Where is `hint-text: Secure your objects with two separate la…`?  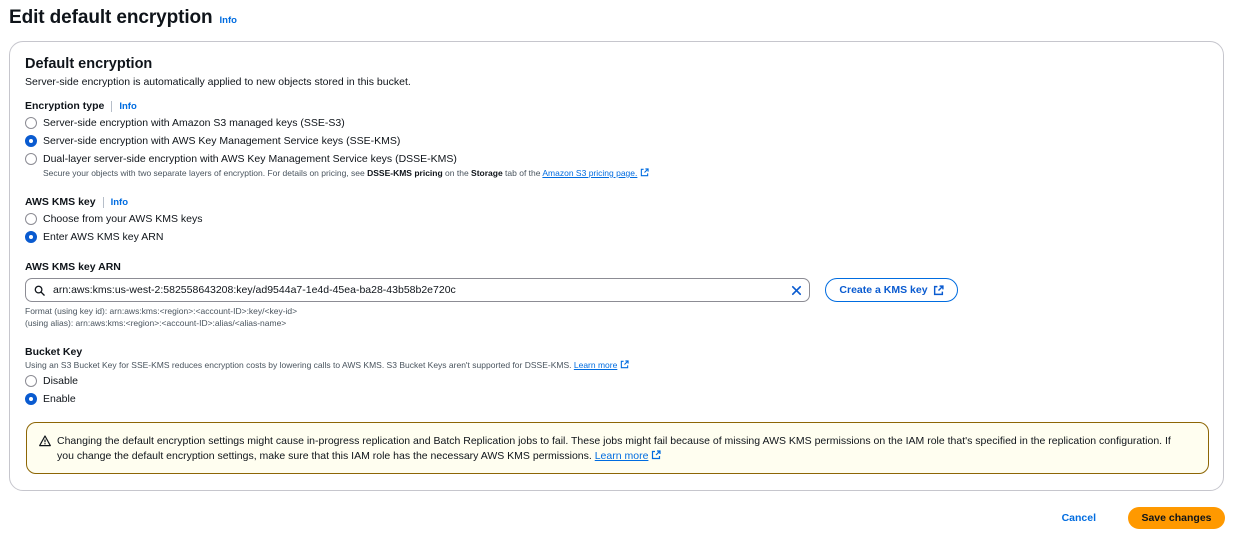 hint-text: Secure your objects with two separate la… is located at coordinates (205, 173).